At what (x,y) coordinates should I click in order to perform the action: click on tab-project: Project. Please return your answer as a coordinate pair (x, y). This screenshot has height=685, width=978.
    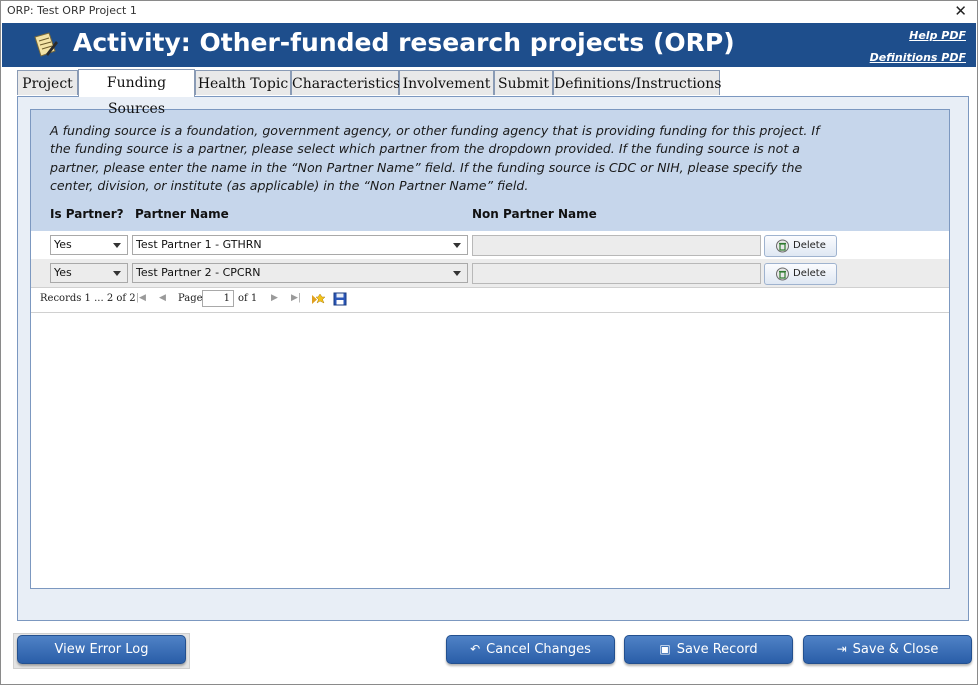
    Looking at the image, I should click on (47, 82).